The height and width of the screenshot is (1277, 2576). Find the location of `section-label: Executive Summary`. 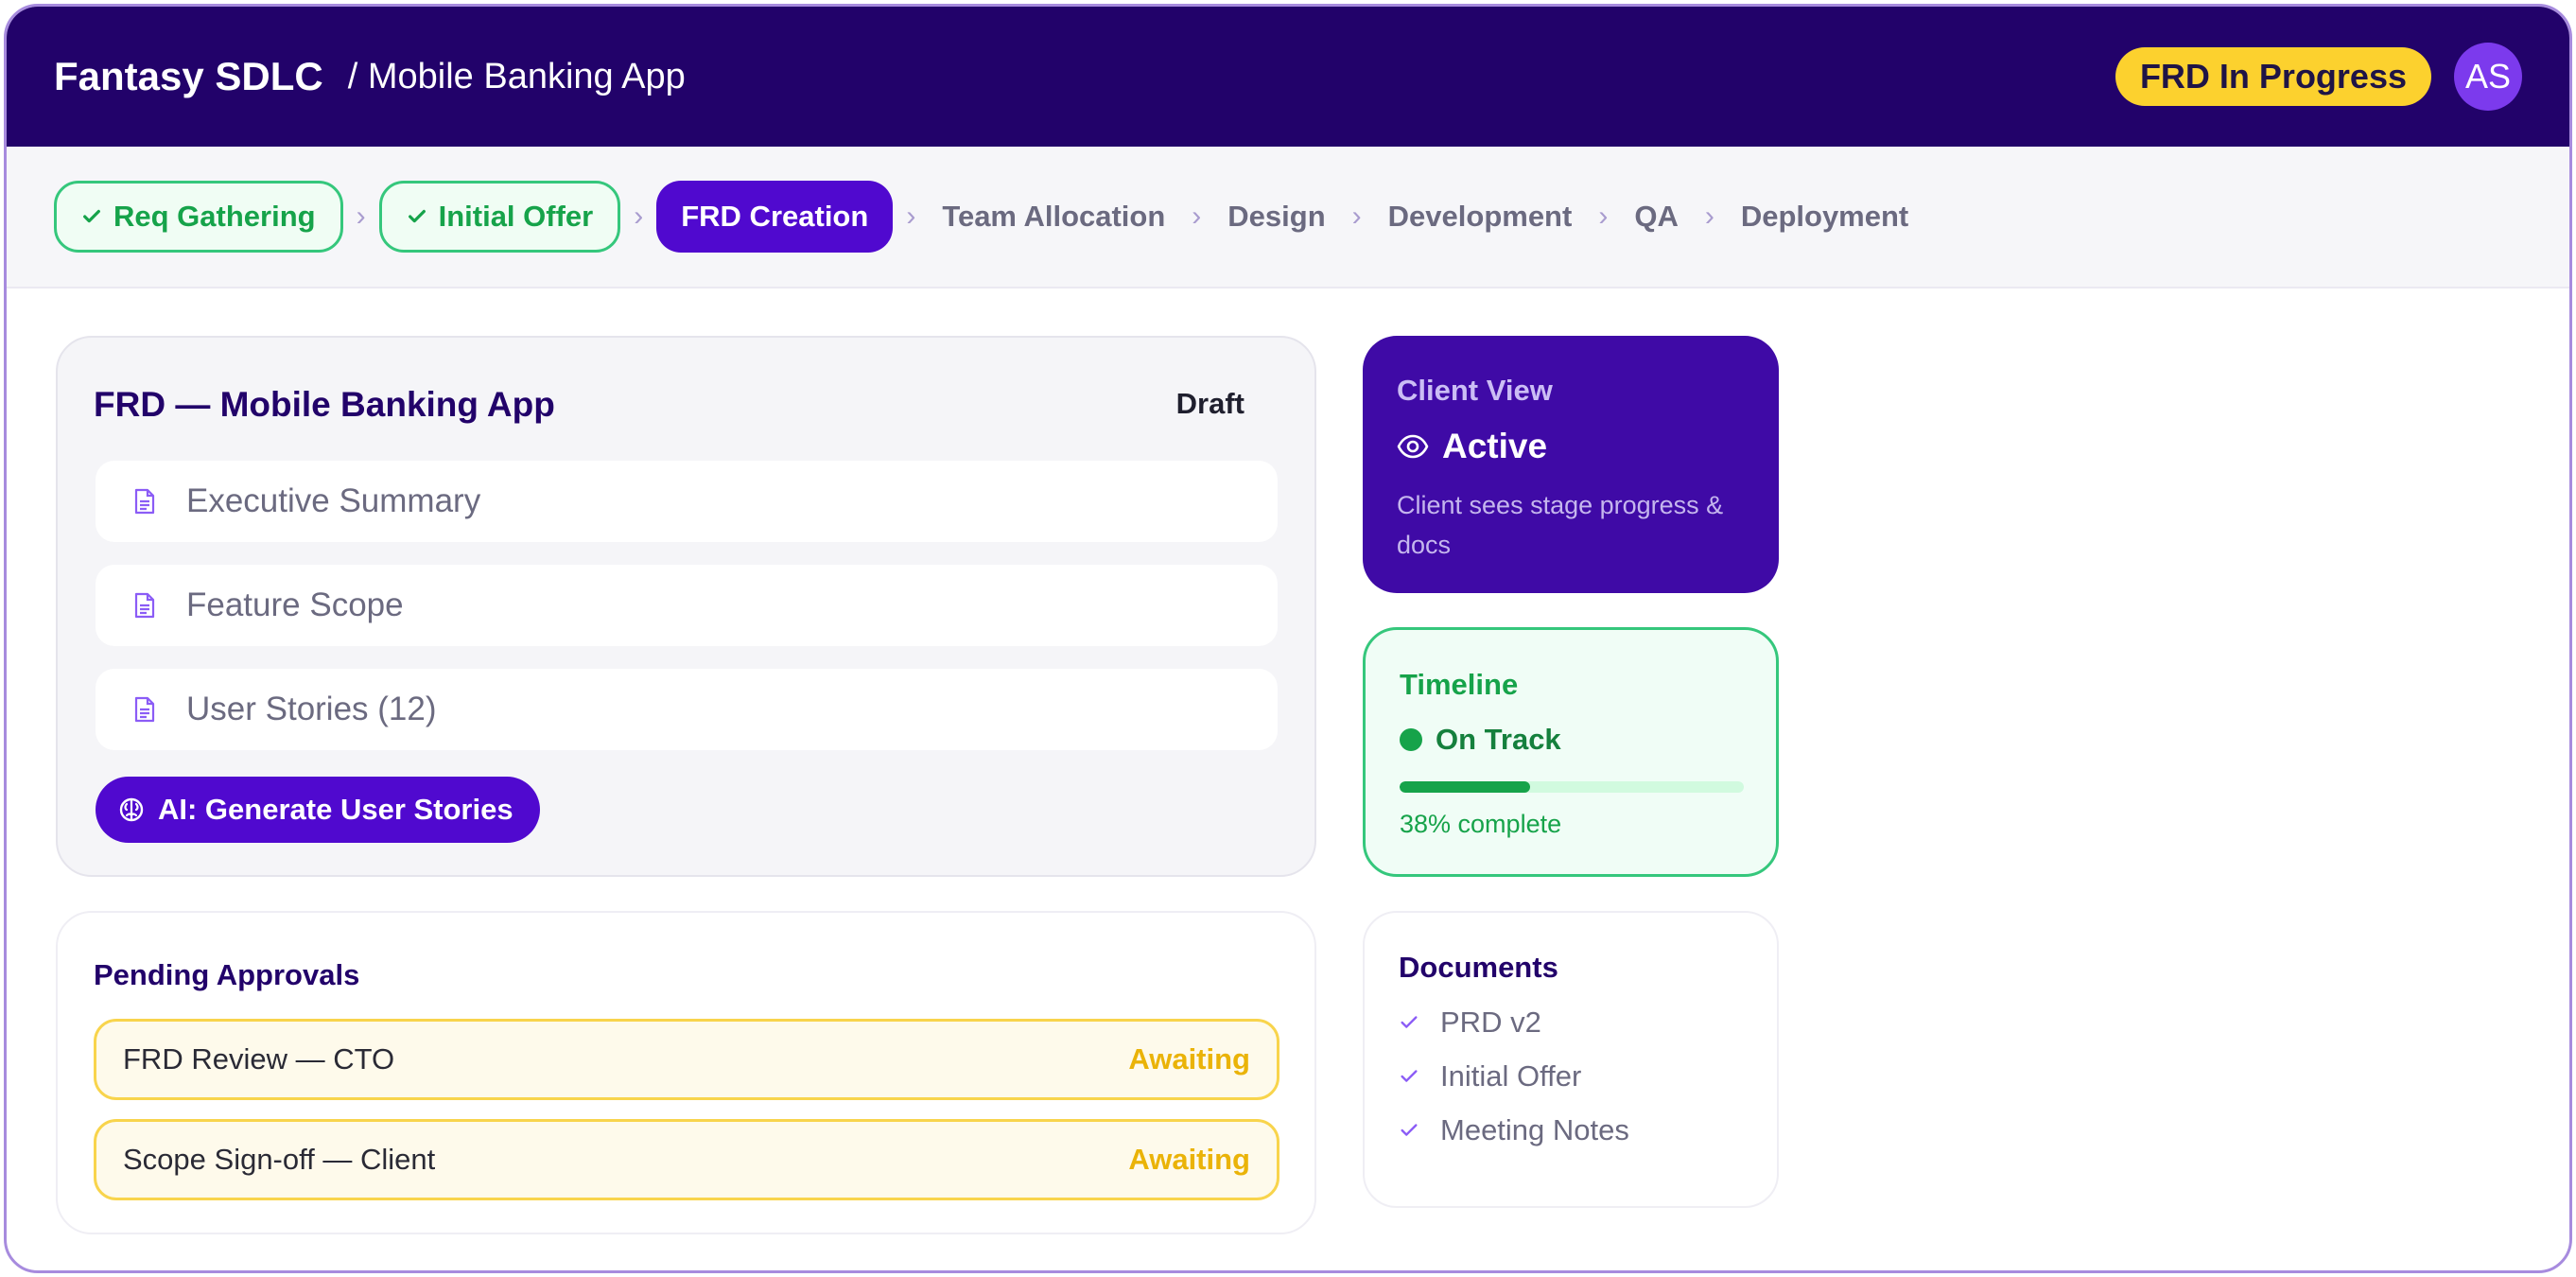

section-label: Executive Summary is located at coordinates (333, 500).